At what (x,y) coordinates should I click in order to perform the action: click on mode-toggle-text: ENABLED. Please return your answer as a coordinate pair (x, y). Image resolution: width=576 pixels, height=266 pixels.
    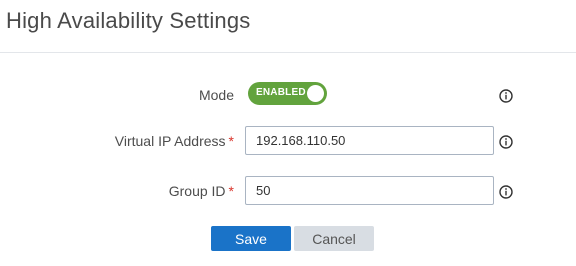
    Looking at the image, I should click on (281, 92).